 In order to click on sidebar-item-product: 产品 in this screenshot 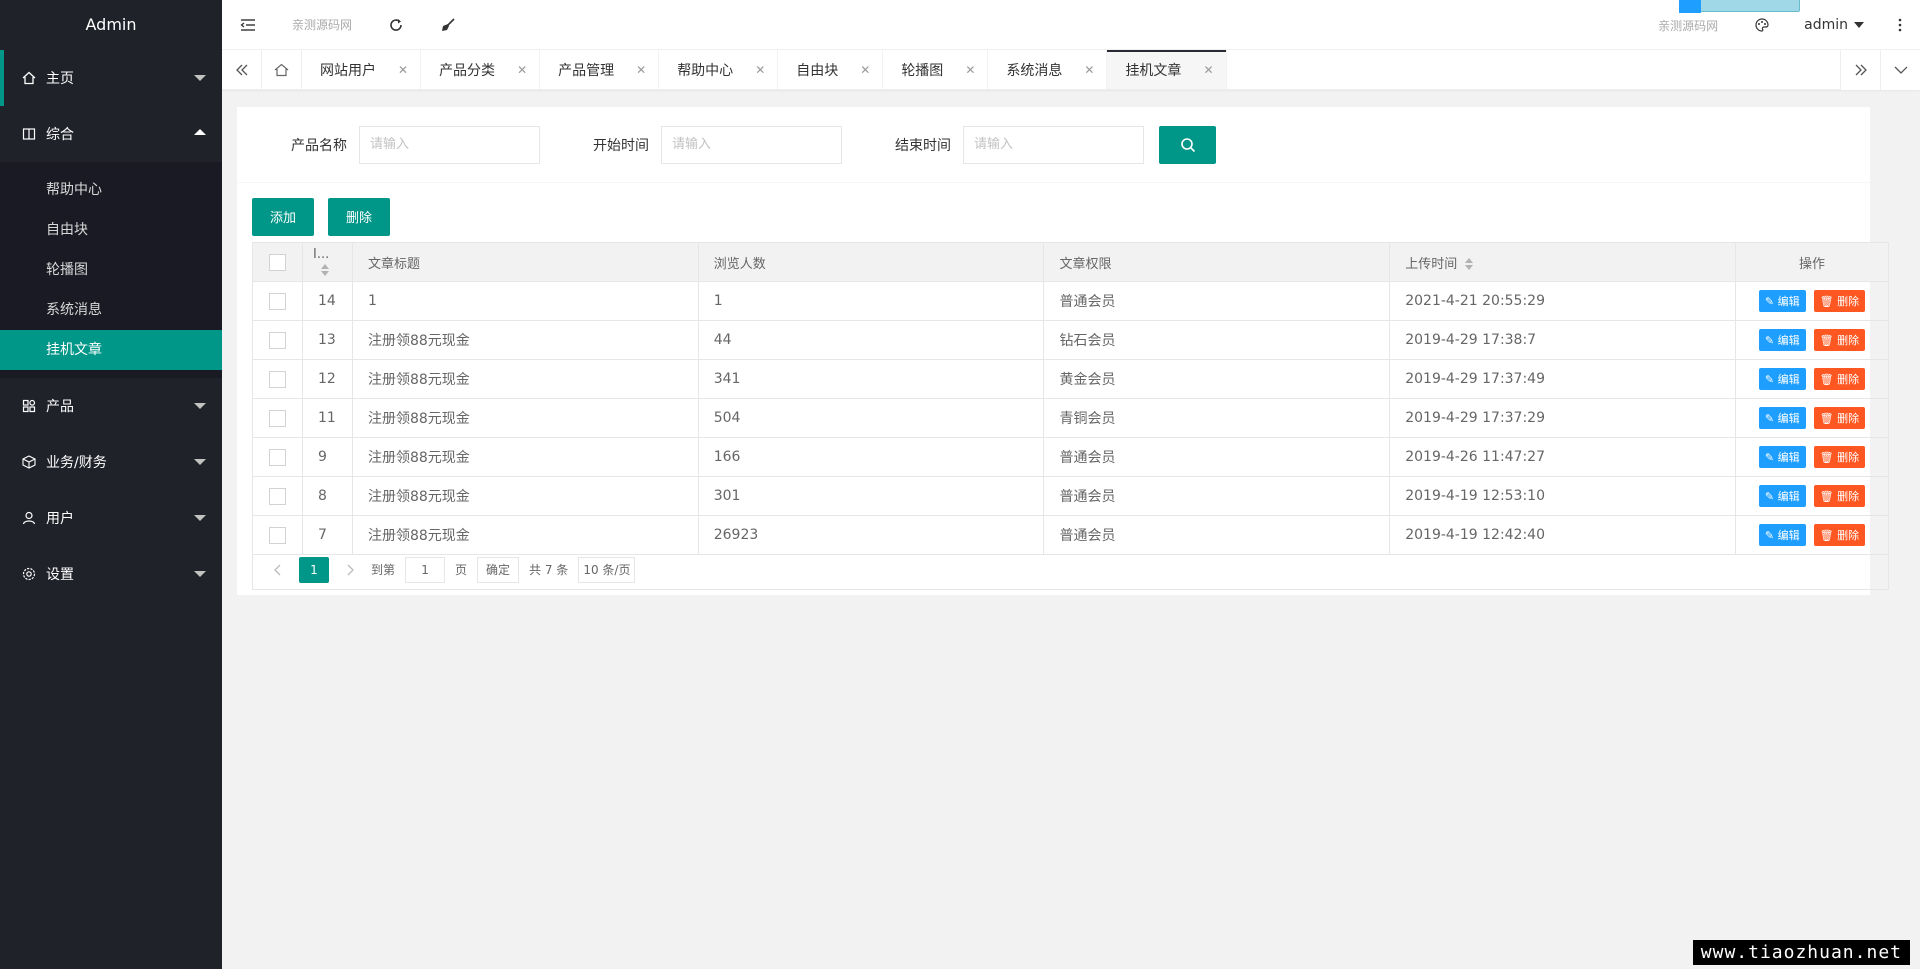, I will do `click(111, 406)`.